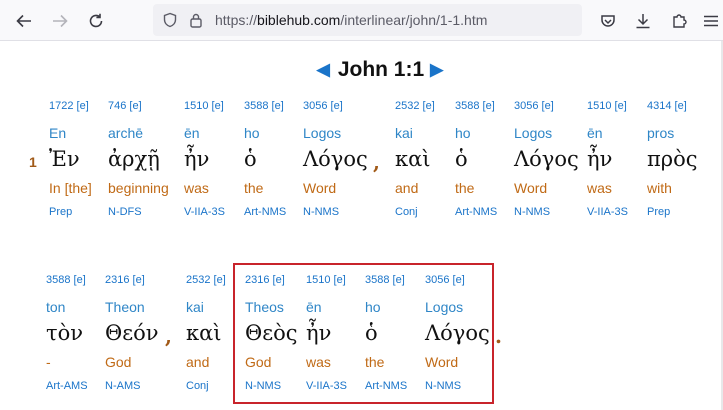 The height and width of the screenshot is (410, 723). Describe the element at coordinates (643, 21) in the screenshot. I see `downloads-button` at that location.